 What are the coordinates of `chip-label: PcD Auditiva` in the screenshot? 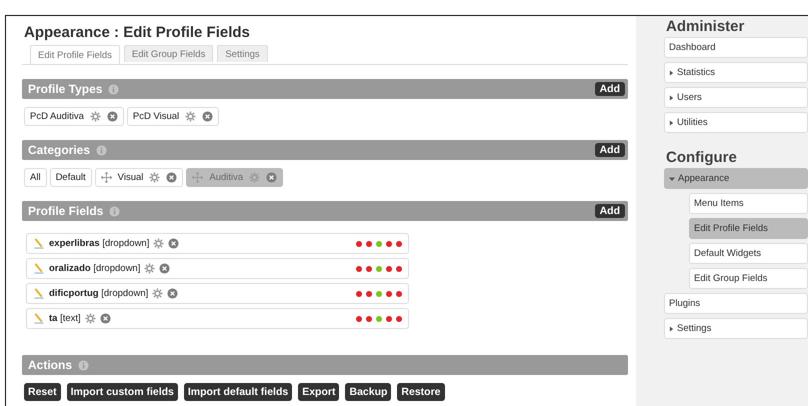 It's located at (57, 116).